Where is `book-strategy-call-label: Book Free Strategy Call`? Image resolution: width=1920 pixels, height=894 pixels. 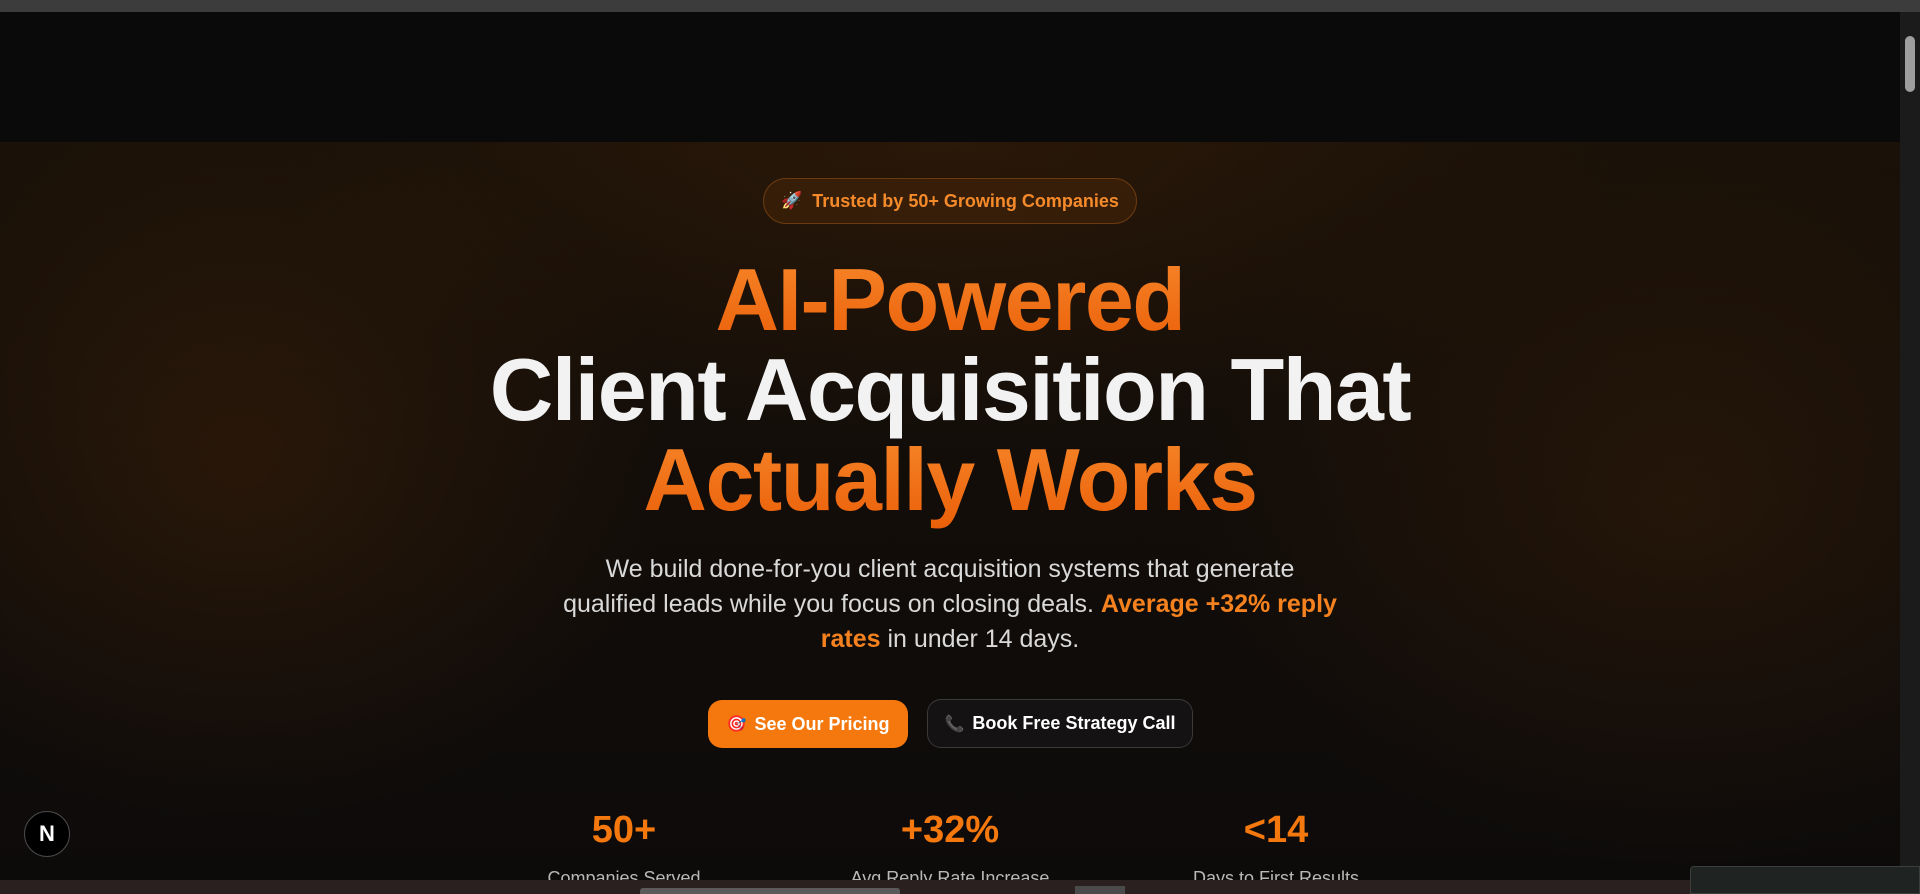
book-strategy-call-label: Book Free Strategy Call is located at coordinates (1074, 723).